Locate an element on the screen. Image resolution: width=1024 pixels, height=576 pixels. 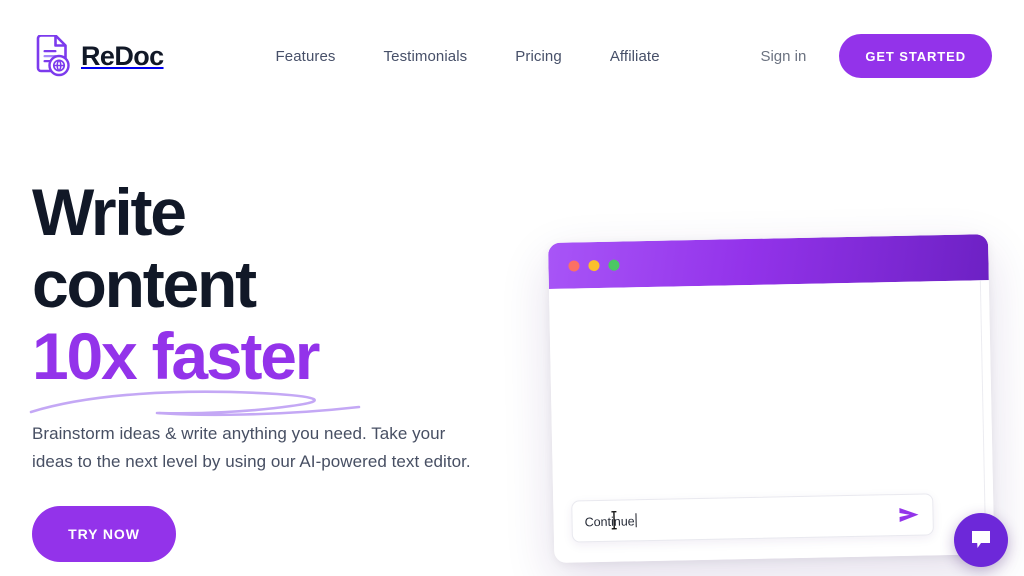
chat-support-button is located at coordinates (981, 540).